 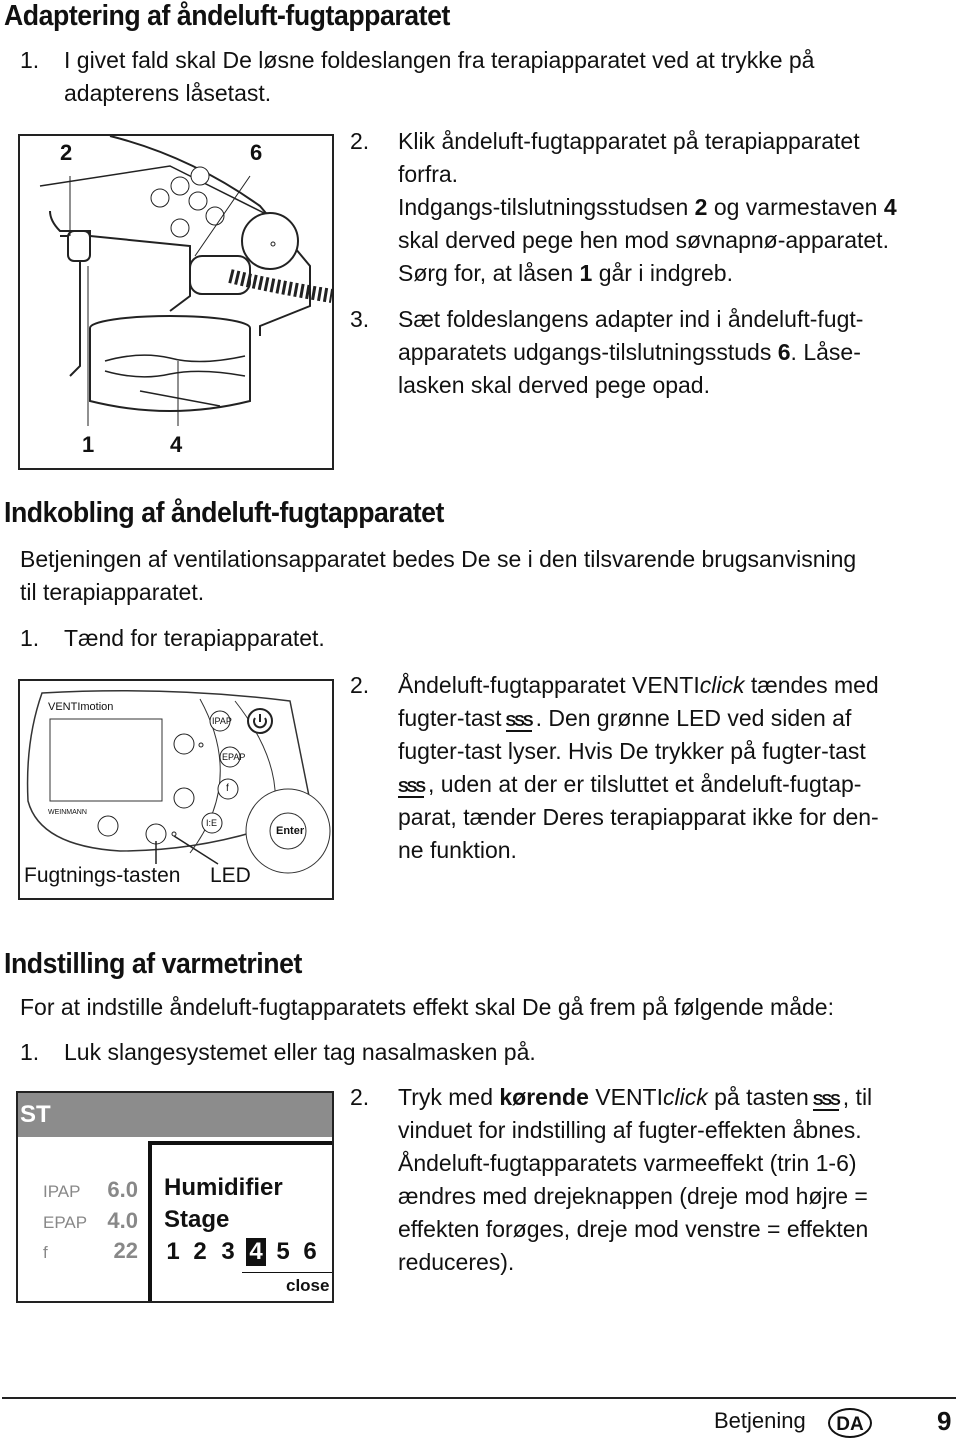 I want to click on brand-logo: VENTImotion, so click(x=81, y=707).